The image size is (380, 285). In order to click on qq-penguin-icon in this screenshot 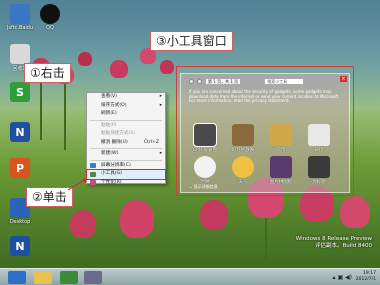, I will do `click(50, 14)`.